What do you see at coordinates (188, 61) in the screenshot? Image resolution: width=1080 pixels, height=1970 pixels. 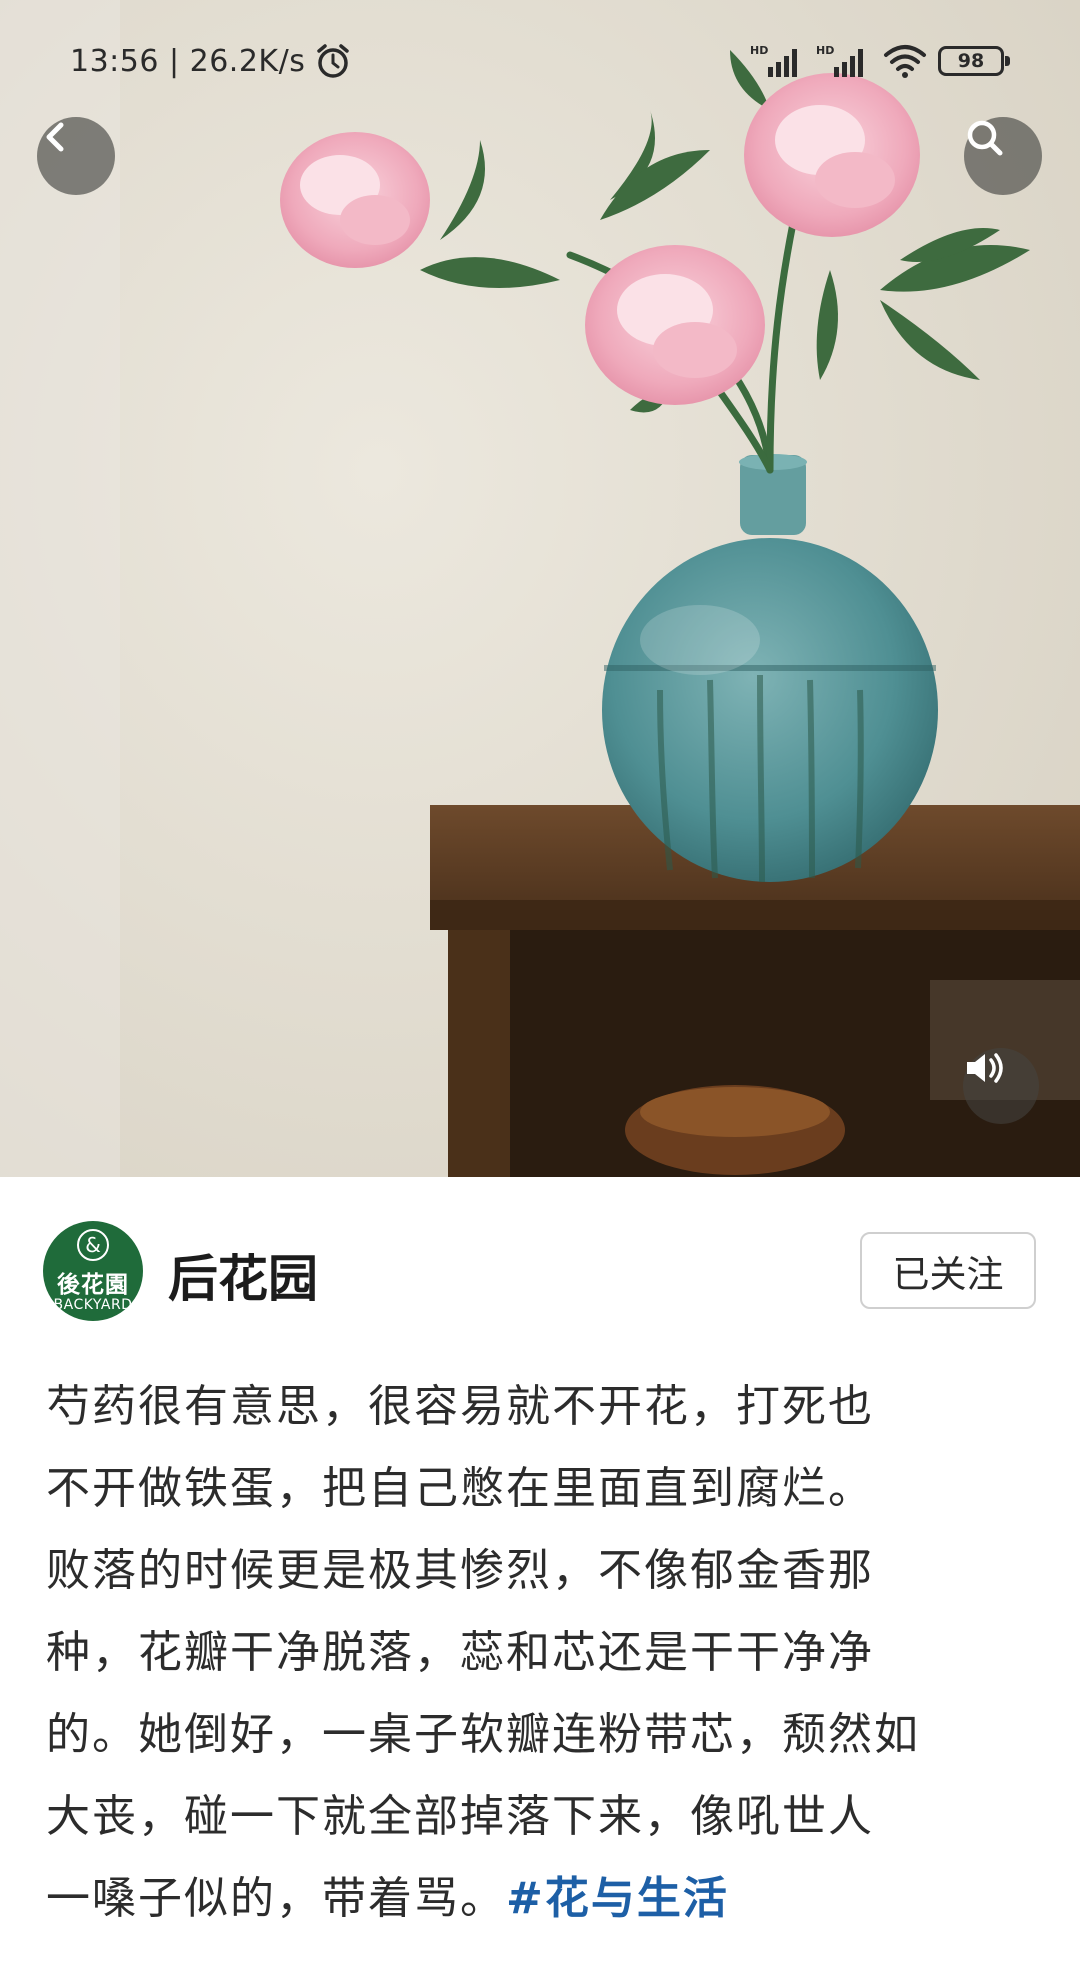 I see `status-time-speed: 13:56 | 26.2K/s` at bounding box center [188, 61].